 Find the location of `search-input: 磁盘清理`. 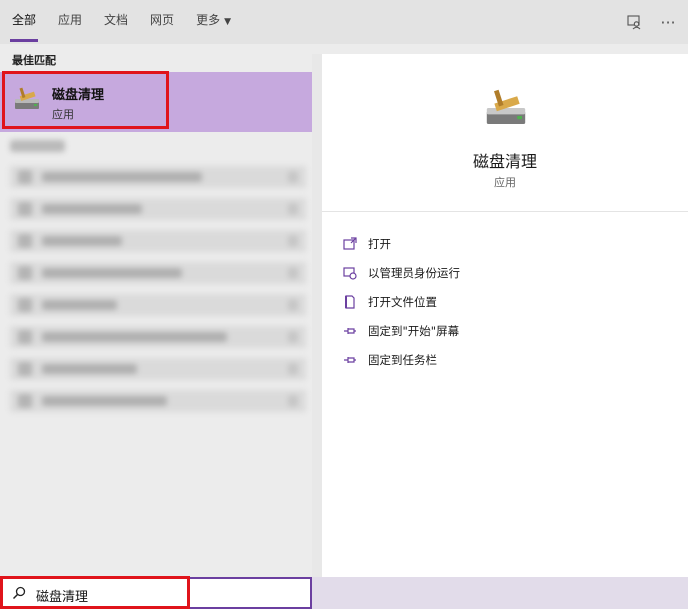

search-input: 磁盘清理 is located at coordinates (156, 593).